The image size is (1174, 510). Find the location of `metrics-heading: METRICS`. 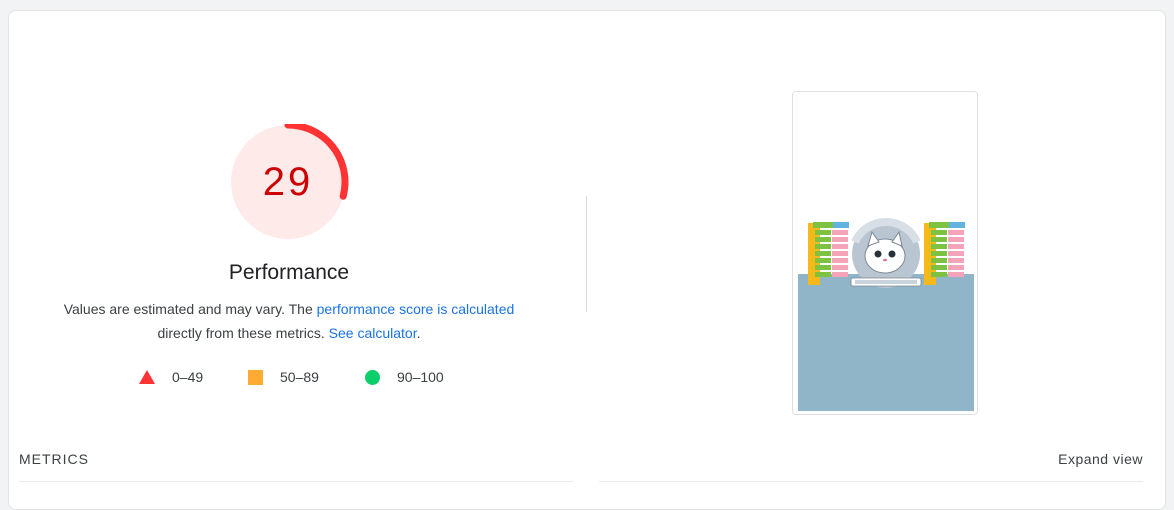

metrics-heading: METRICS is located at coordinates (54, 459).